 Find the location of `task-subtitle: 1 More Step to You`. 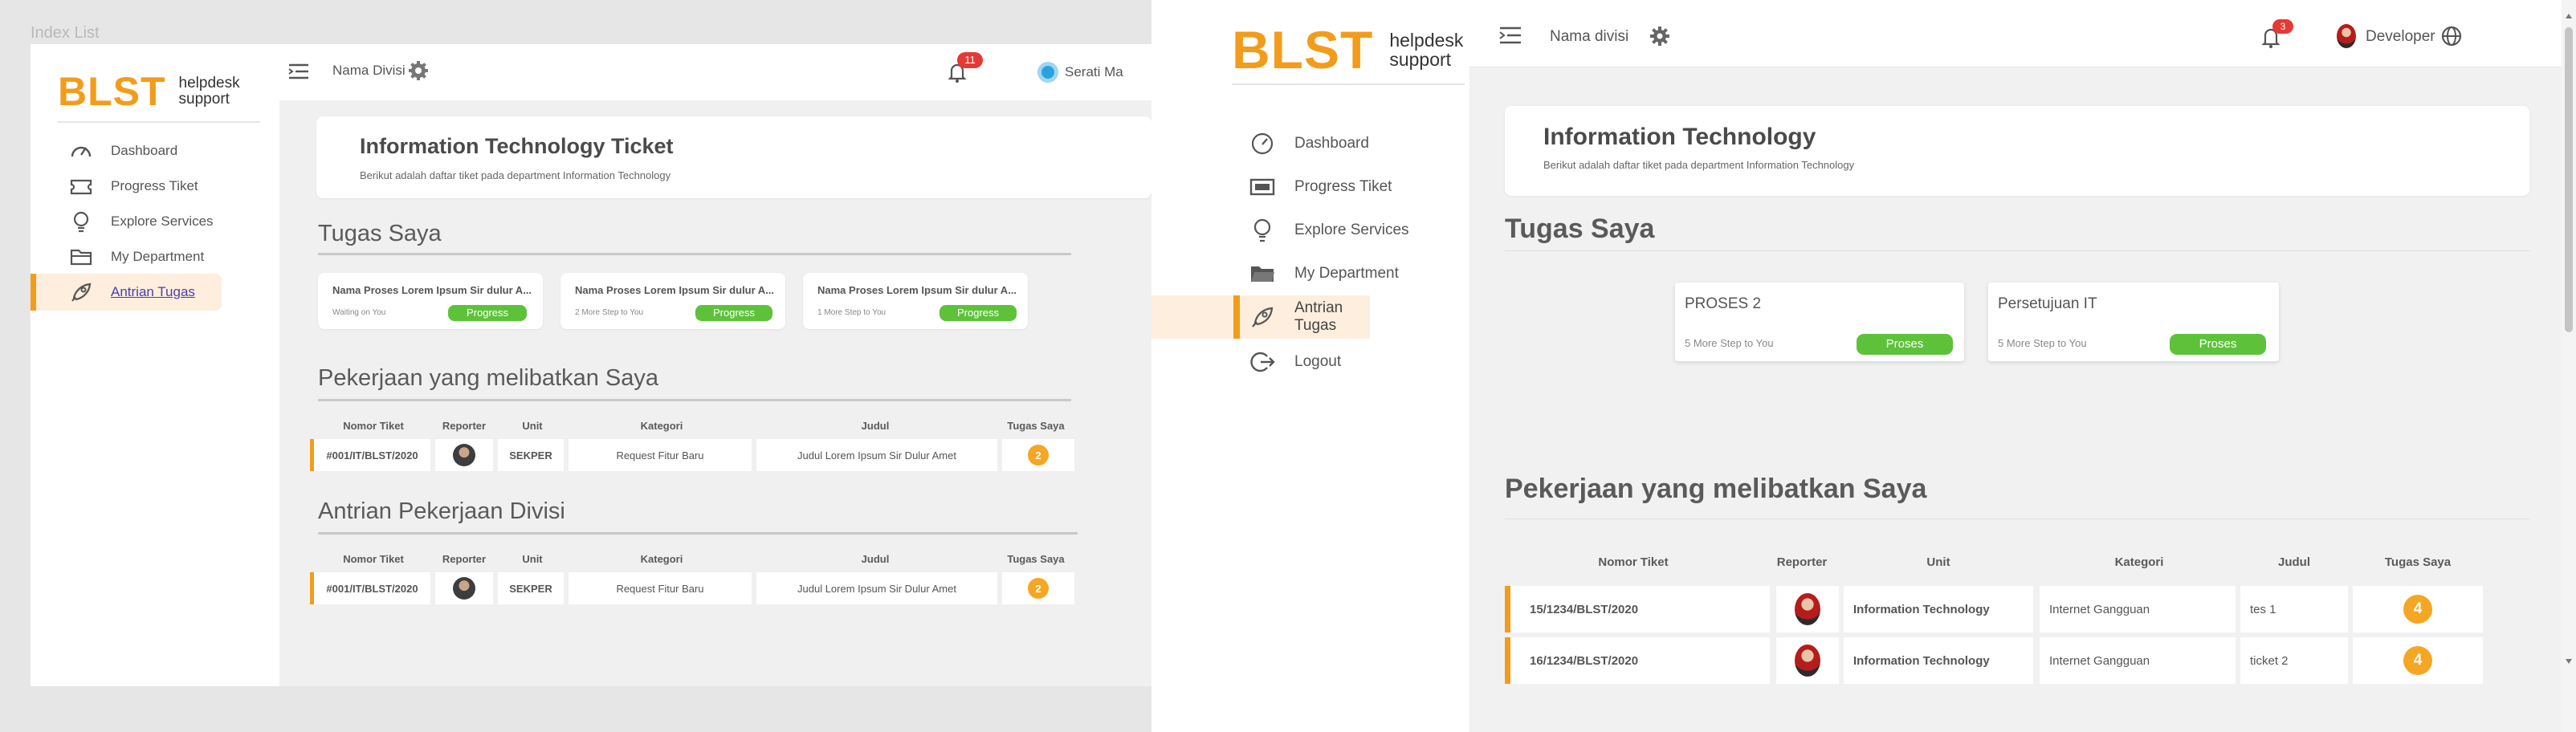

task-subtitle: 1 More Step to You is located at coordinates (852, 313).